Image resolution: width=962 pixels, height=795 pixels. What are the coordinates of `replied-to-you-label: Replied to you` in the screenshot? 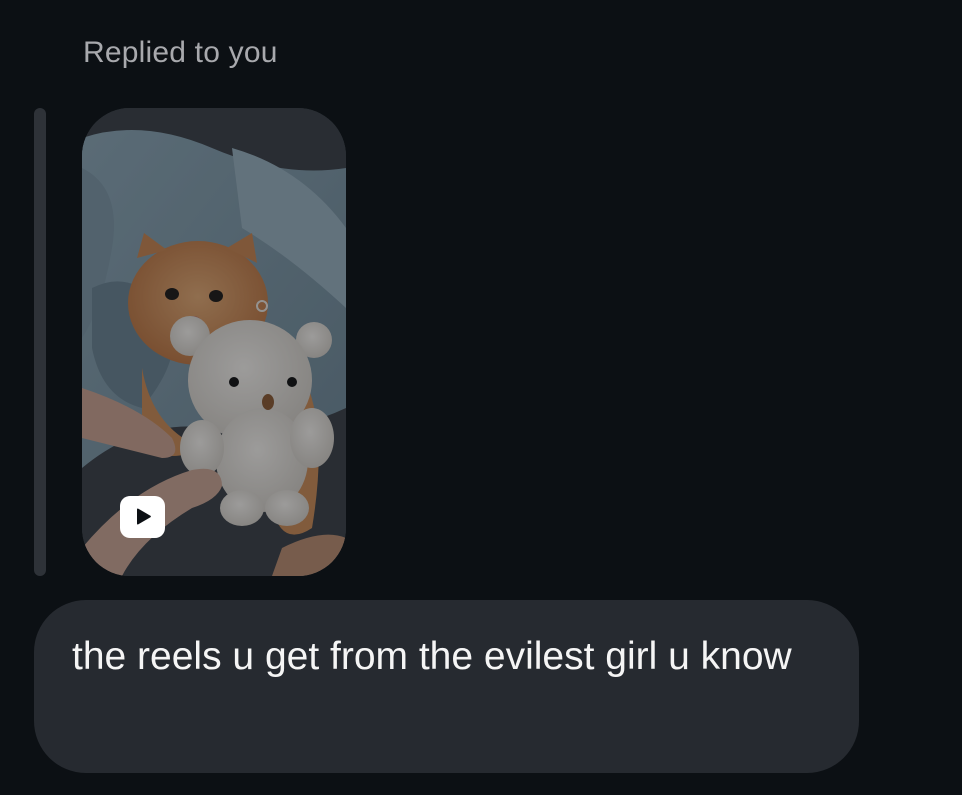 It's located at (180, 52).